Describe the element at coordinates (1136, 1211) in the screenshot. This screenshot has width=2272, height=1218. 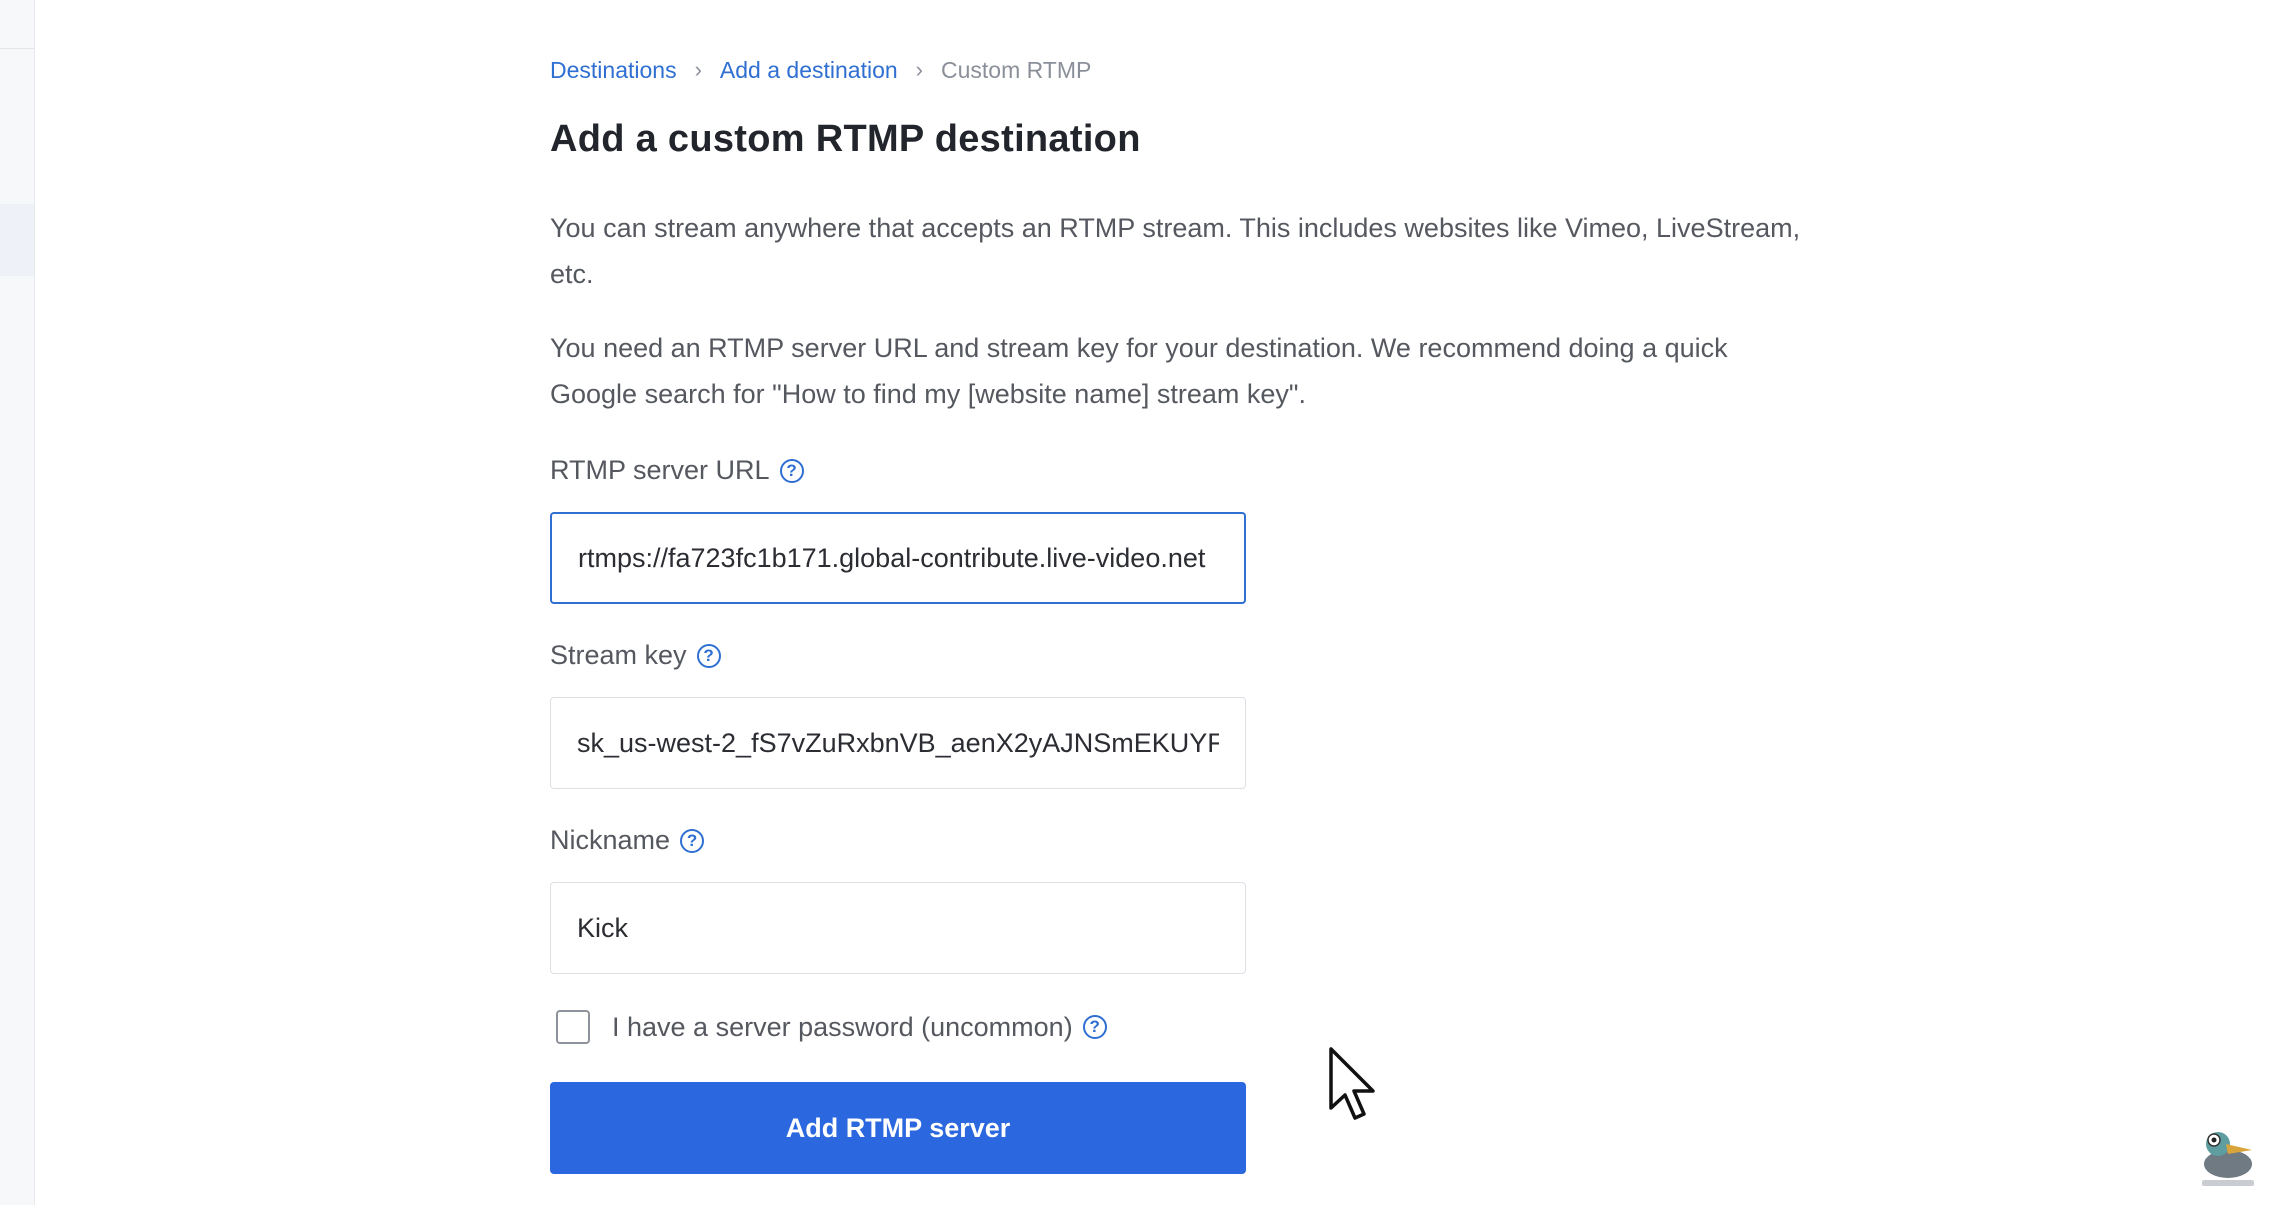
I see `bottom-strip` at that location.